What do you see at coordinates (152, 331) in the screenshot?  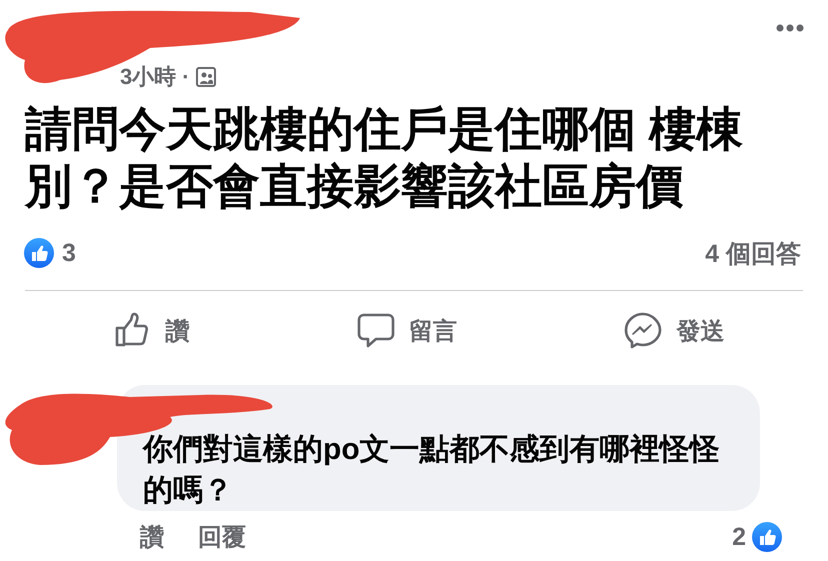 I see `like-button: 讚` at bounding box center [152, 331].